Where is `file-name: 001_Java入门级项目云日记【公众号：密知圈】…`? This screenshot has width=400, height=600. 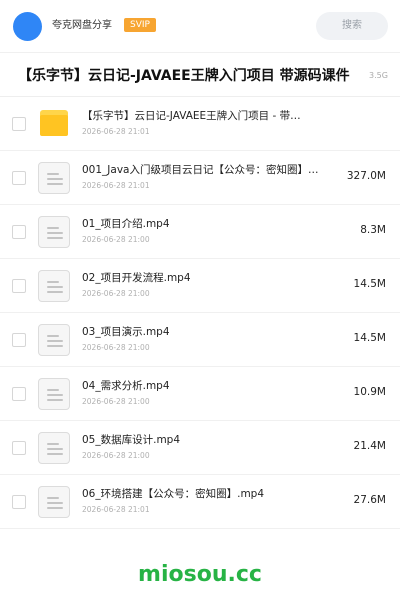
file-name: 001_Java入门级项目云日记【公众号：密知圈】… is located at coordinates (200, 170).